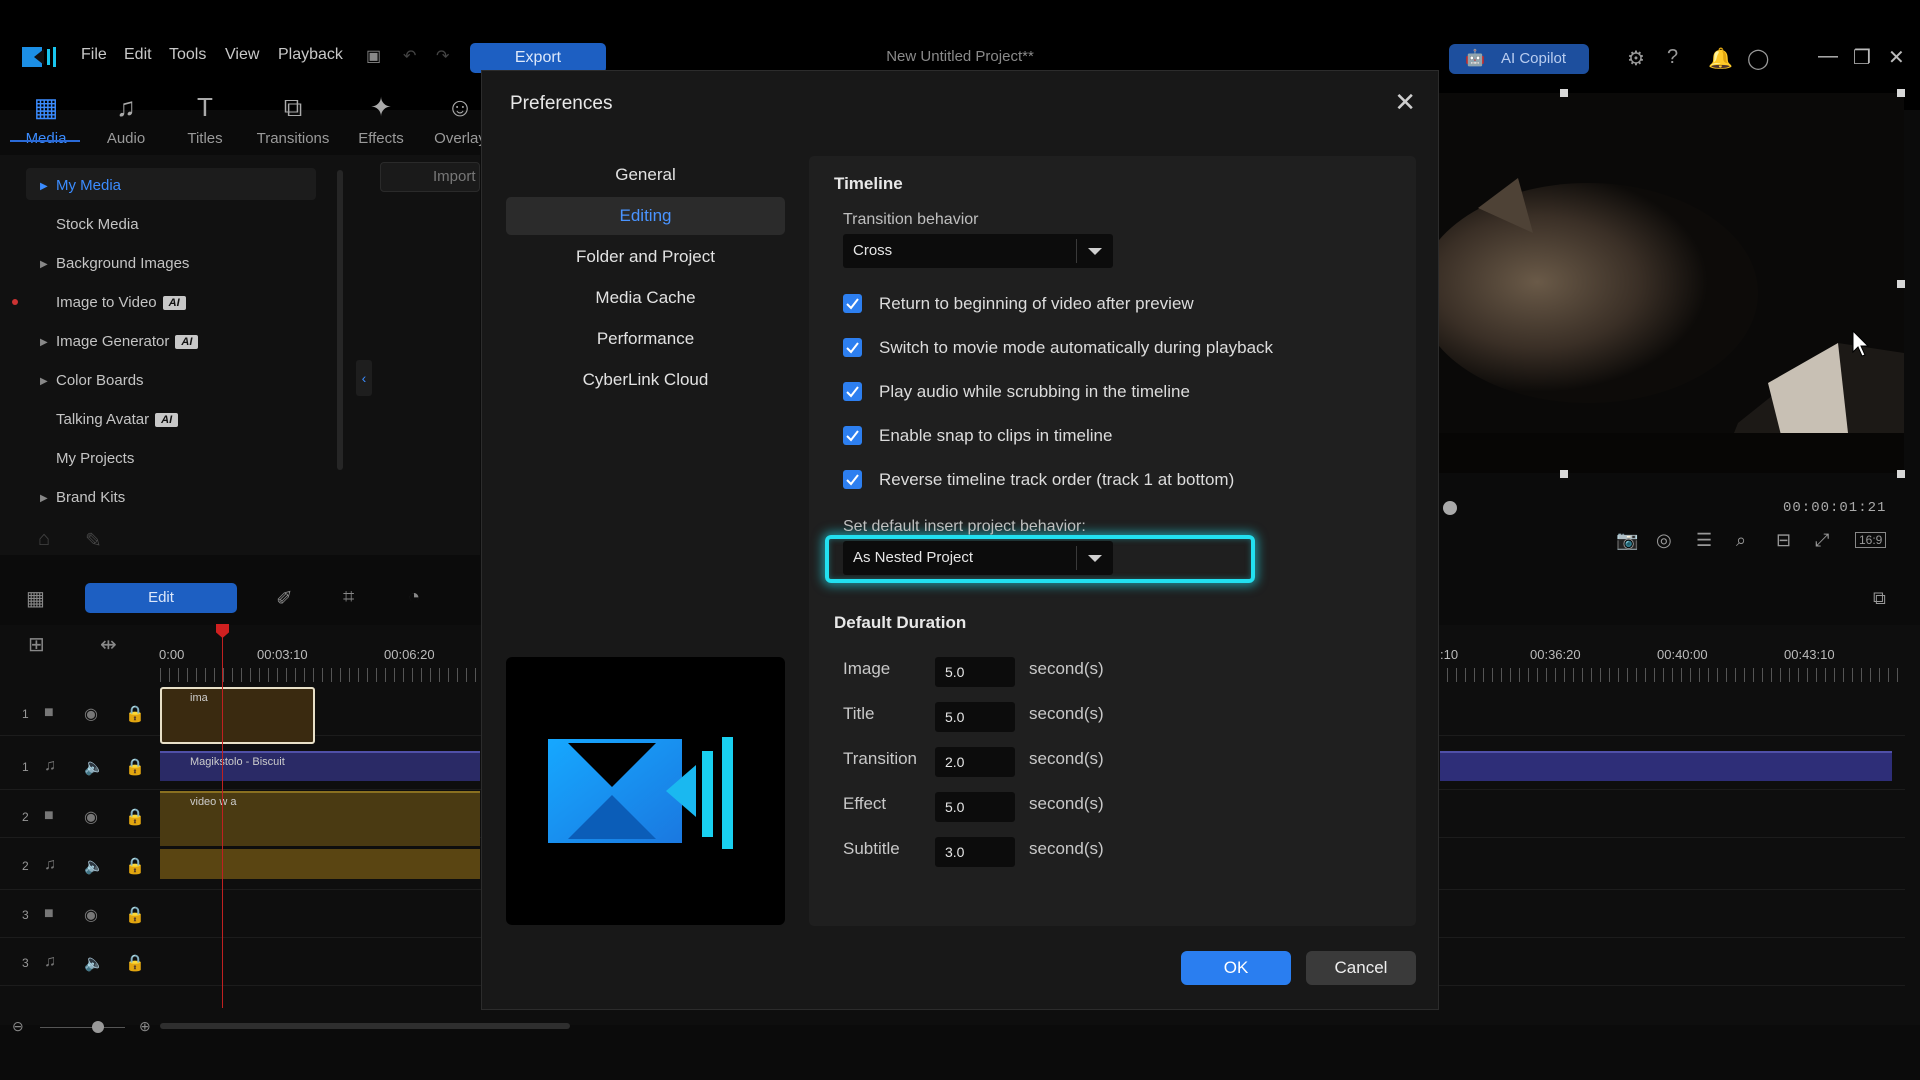  Describe the element at coordinates (97, 224) in the screenshot. I see `media-item-stock-media: Stock Media` at that location.